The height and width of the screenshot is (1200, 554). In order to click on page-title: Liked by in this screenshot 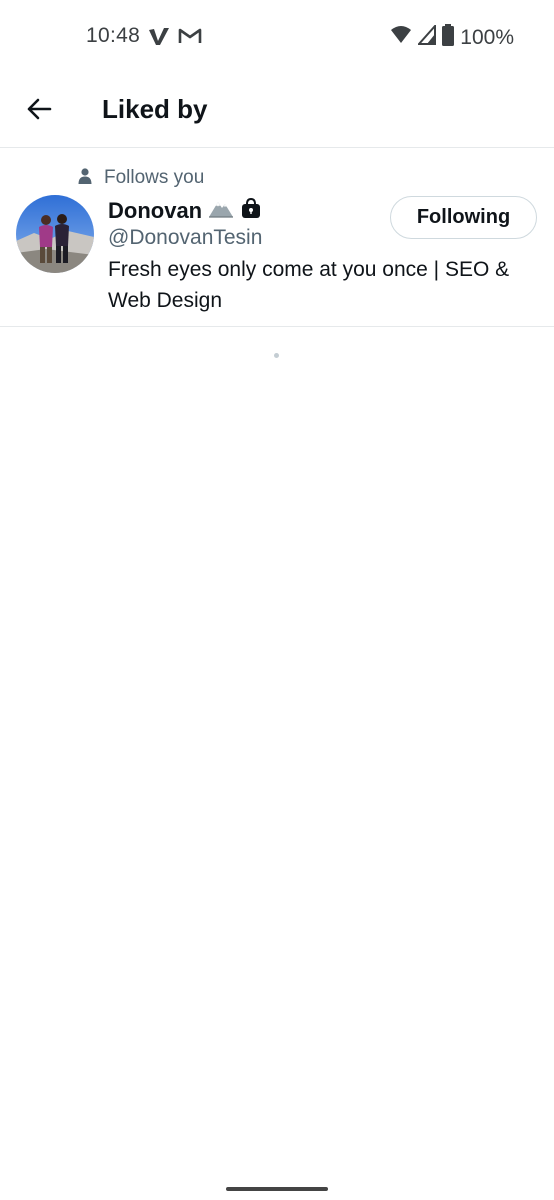, I will do `click(155, 109)`.